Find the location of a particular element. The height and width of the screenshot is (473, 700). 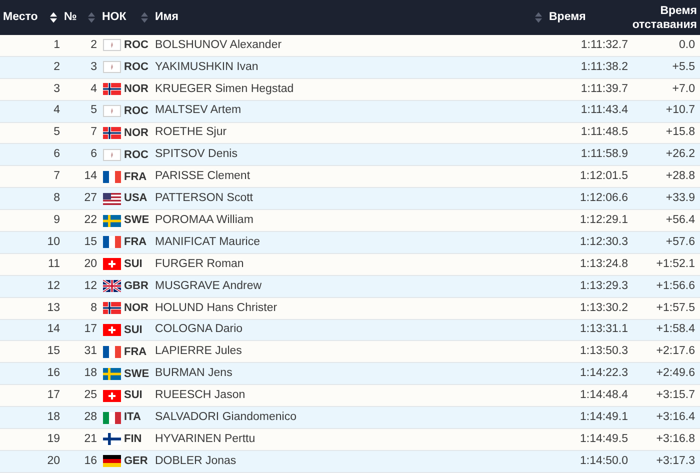

gap-cell-text: +3:15.7 is located at coordinates (675, 396).